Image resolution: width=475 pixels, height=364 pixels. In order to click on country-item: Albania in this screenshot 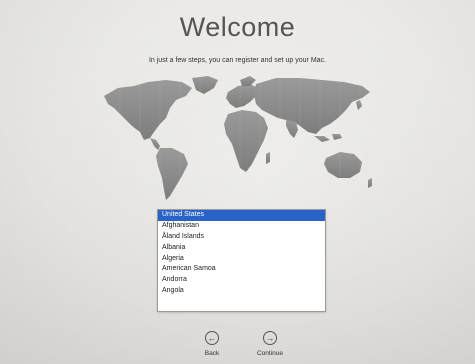, I will do `click(241, 248)`.